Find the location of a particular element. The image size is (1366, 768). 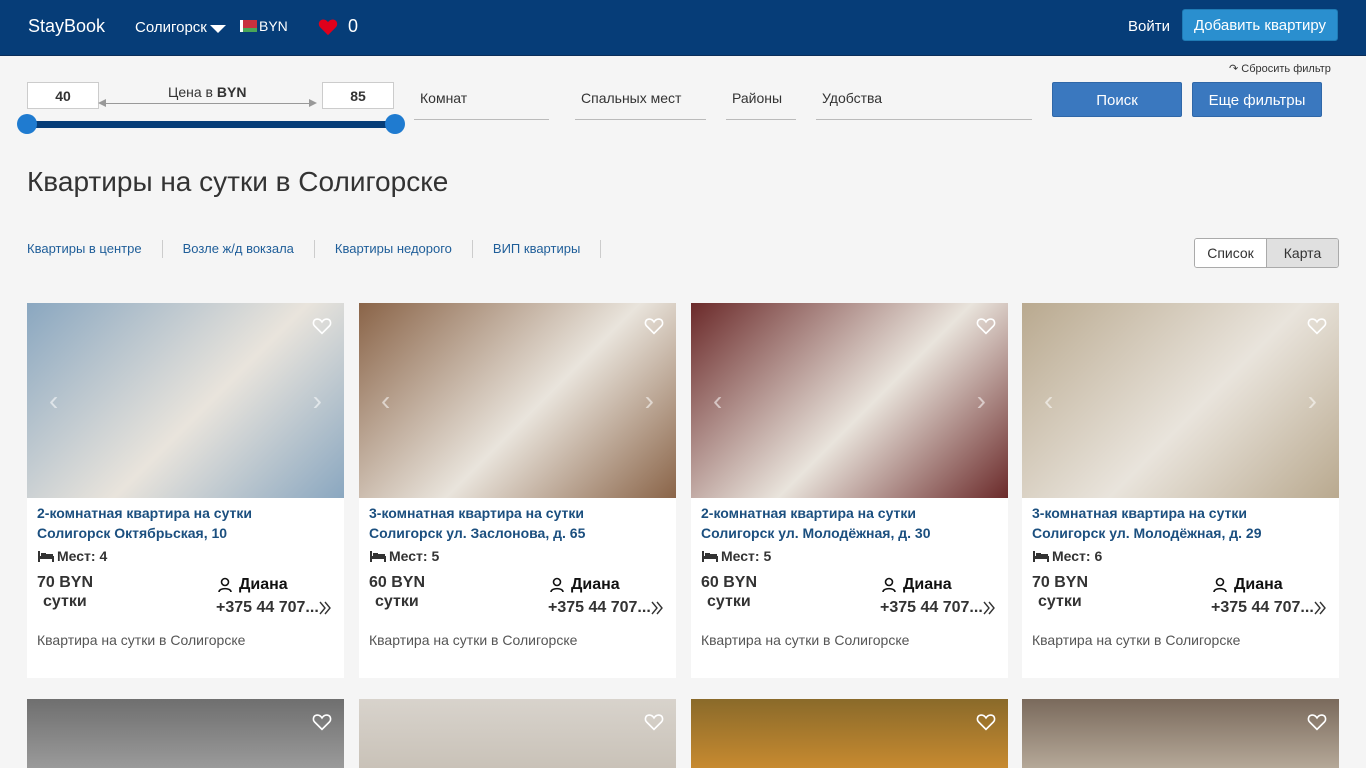

search-button: Поиск is located at coordinates (1117, 99).